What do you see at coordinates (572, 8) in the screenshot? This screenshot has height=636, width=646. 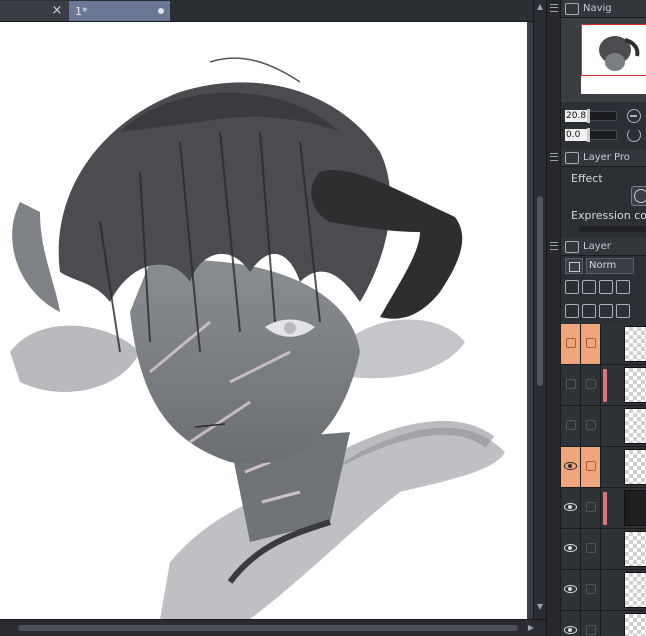 I see `navigator-icon` at bounding box center [572, 8].